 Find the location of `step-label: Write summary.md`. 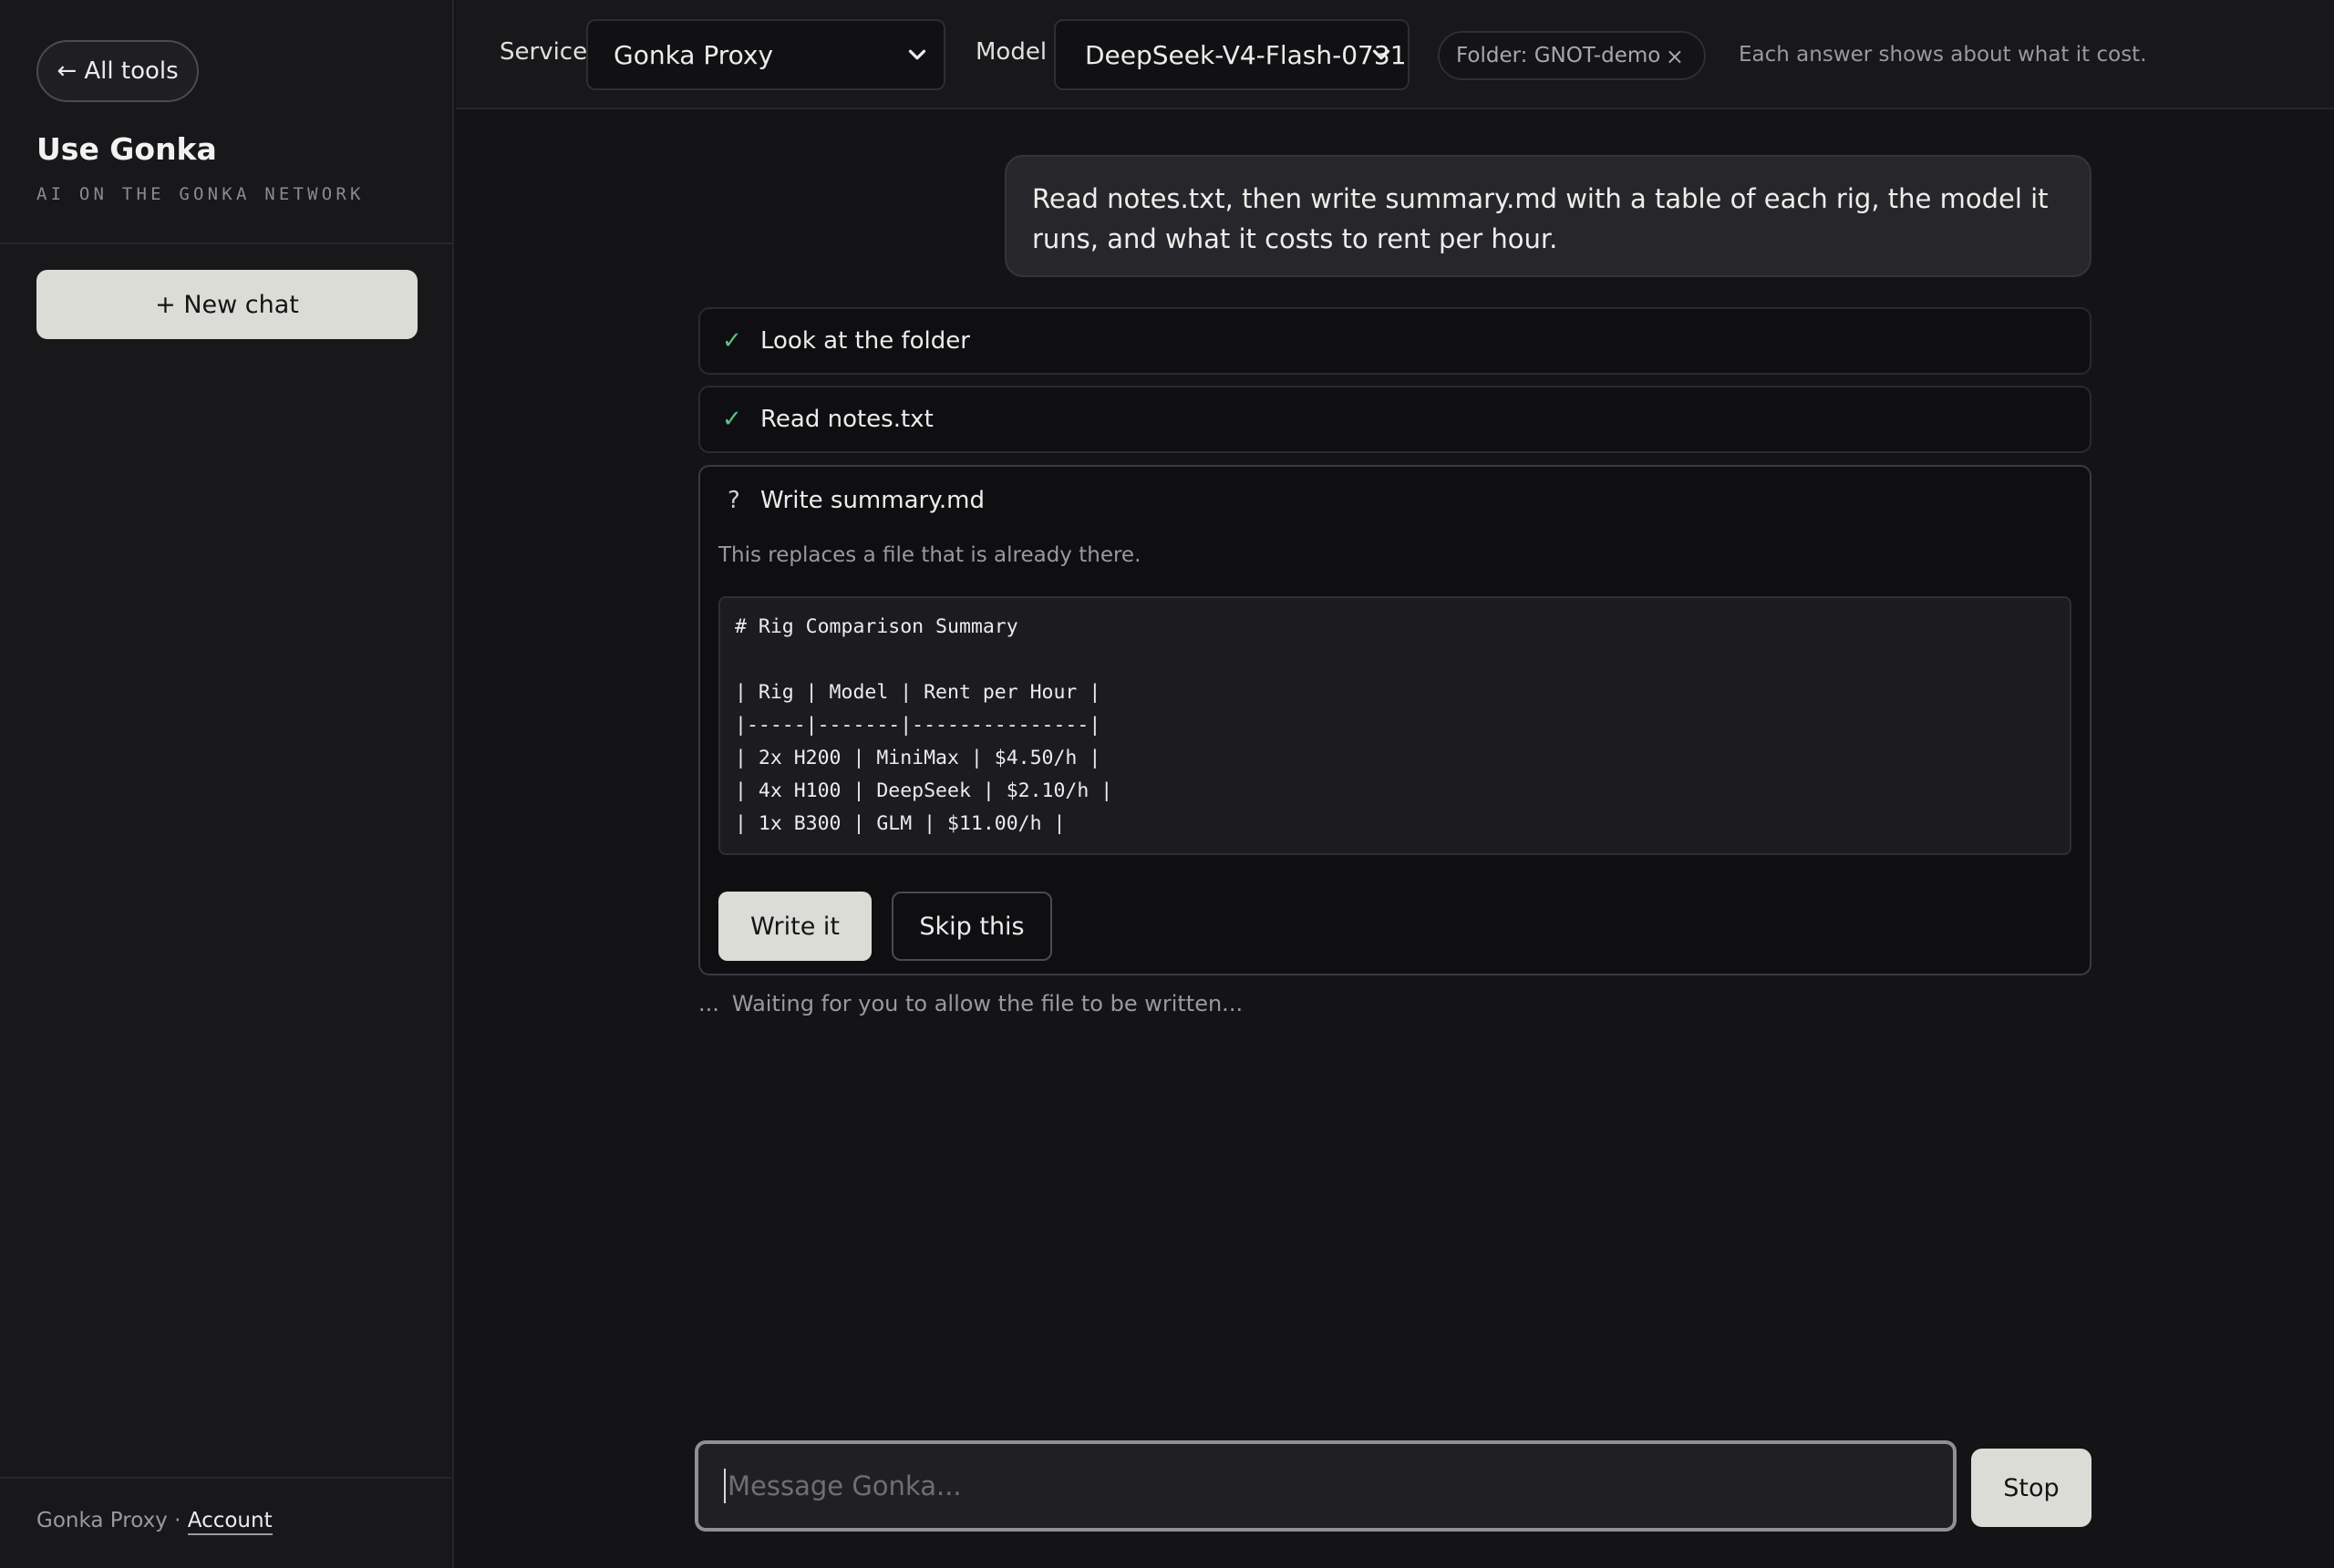

step-label: Write summary.md is located at coordinates (873, 500).